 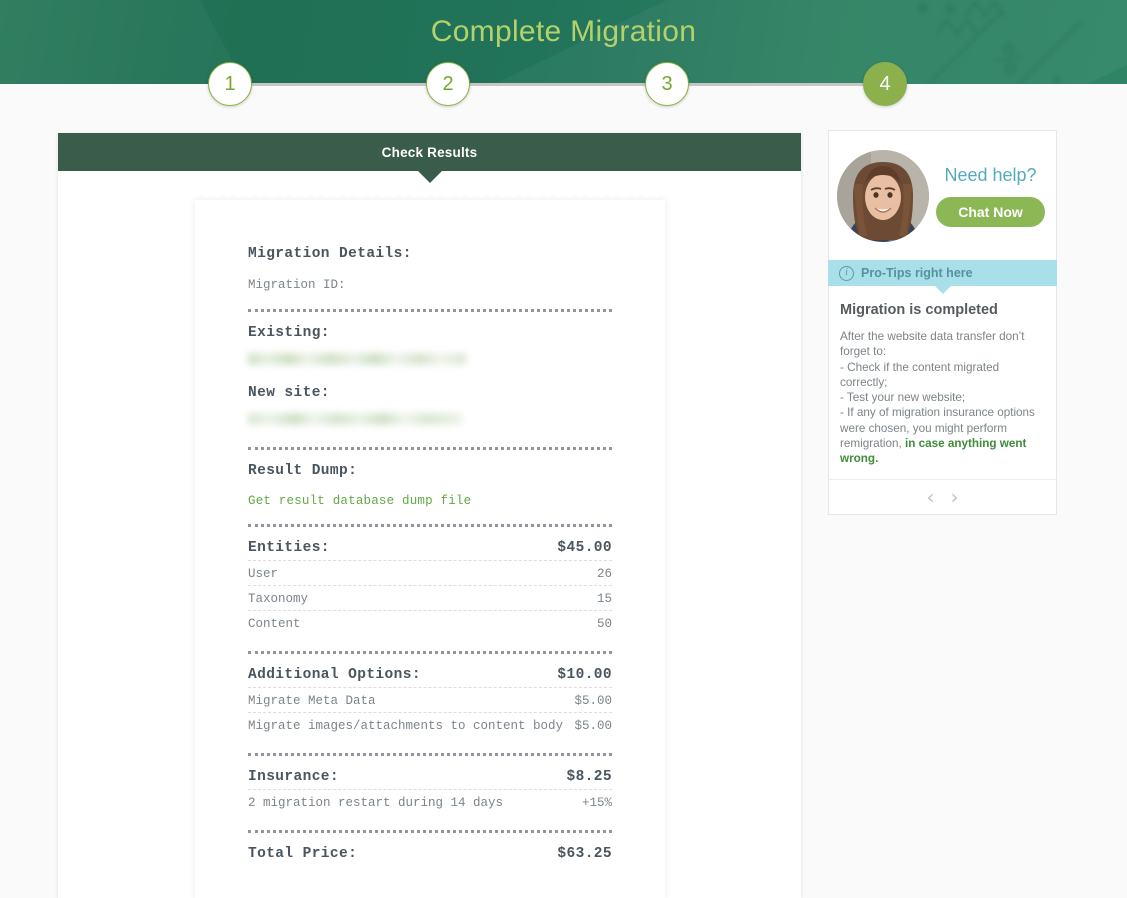 What do you see at coordinates (942, 496) in the screenshot?
I see `pro-tips-navigation: ‹ ›` at bounding box center [942, 496].